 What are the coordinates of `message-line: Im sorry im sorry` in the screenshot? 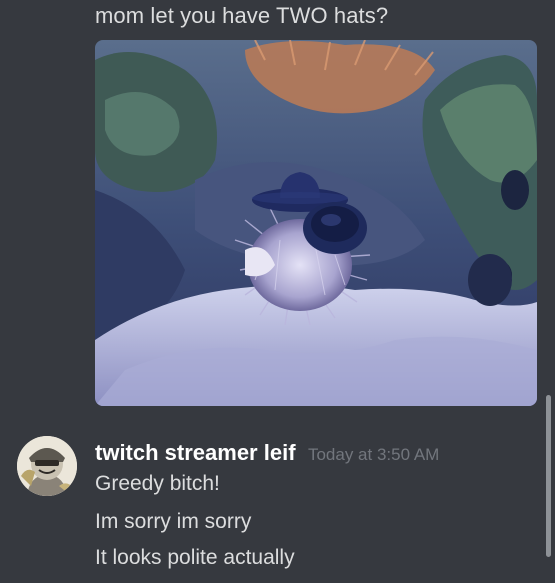 It's located at (173, 521).